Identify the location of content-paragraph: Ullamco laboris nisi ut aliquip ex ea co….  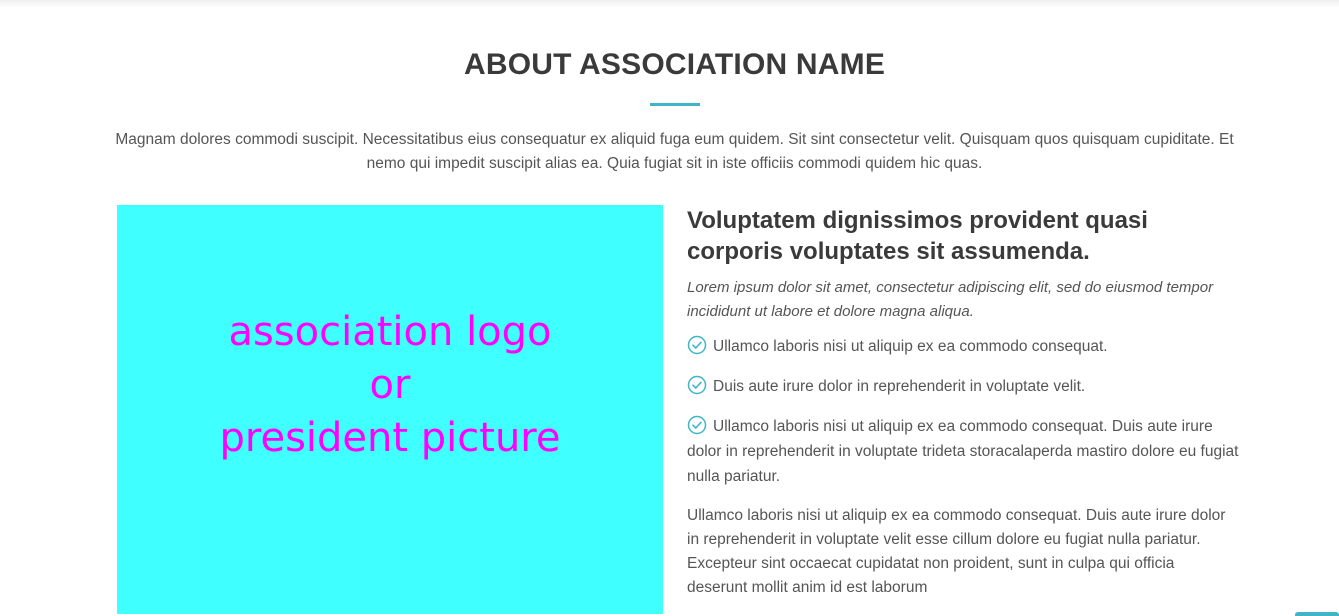
(956, 551).